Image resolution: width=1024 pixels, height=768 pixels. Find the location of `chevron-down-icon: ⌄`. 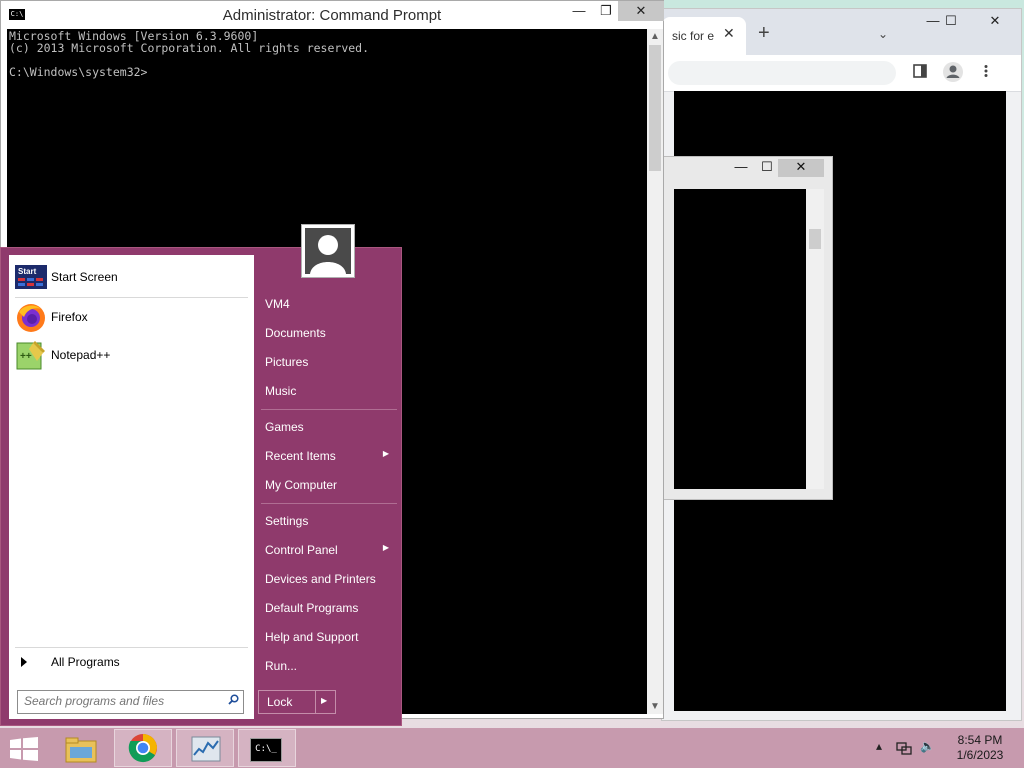

chevron-down-icon: ⌄ is located at coordinates (883, 34).